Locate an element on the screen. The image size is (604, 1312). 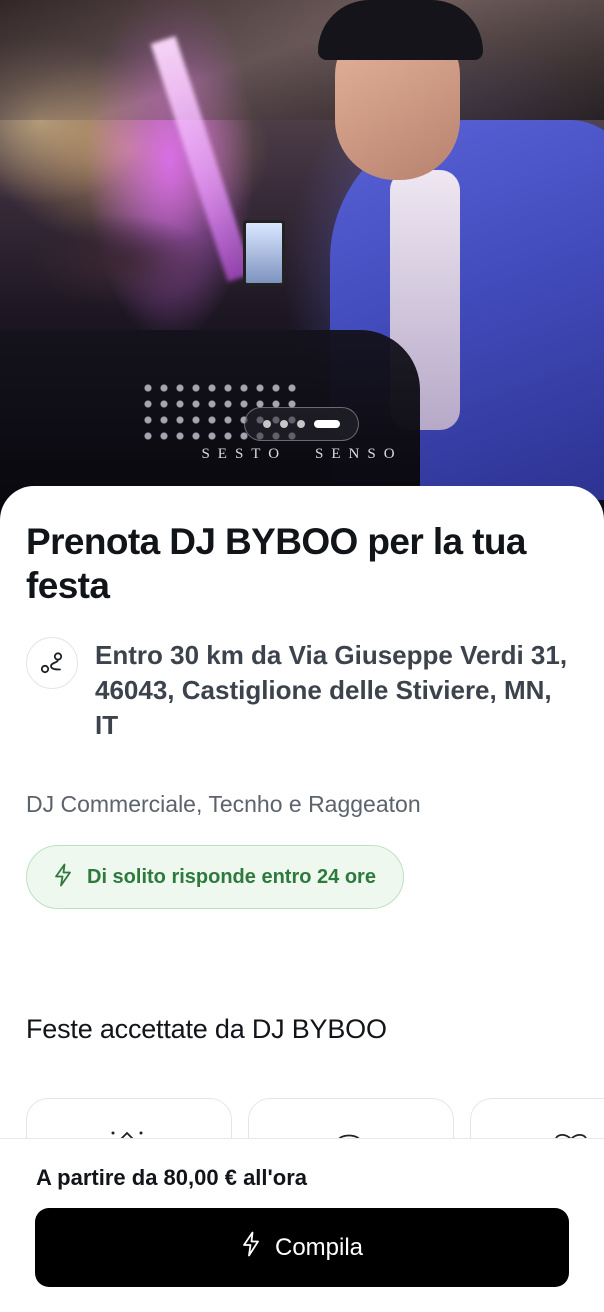
fill-form-label: Compila is located at coordinates (319, 1247).